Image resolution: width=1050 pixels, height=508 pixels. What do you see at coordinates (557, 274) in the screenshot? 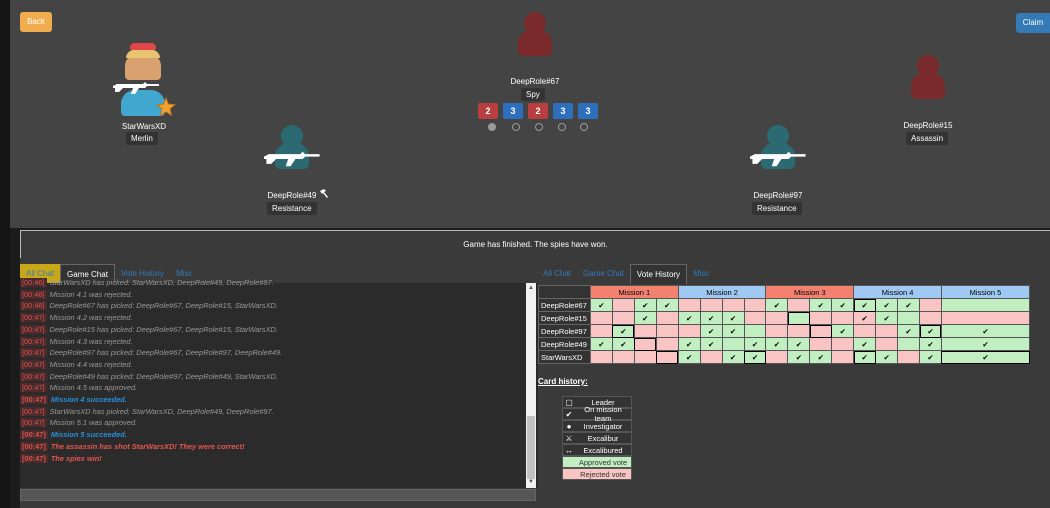
I see `tab-all-chat: All Chat` at bounding box center [557, 274].